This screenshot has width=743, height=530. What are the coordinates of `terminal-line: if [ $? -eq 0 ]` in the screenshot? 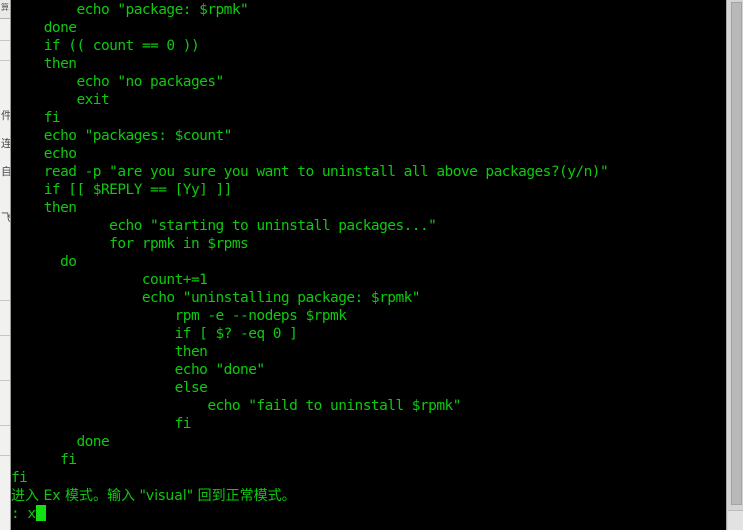 It's located at (154, 334).